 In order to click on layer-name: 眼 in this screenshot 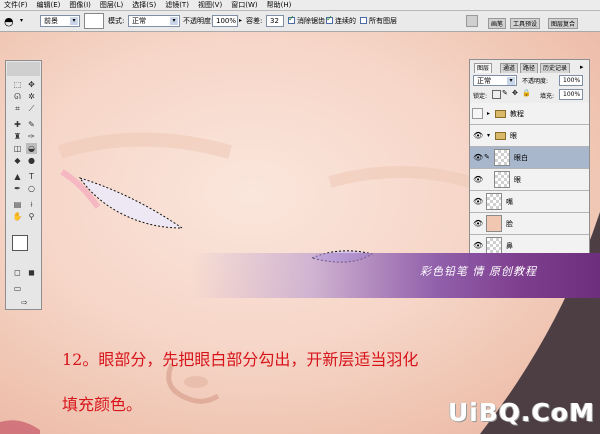, I will do `click(517, 180)`.